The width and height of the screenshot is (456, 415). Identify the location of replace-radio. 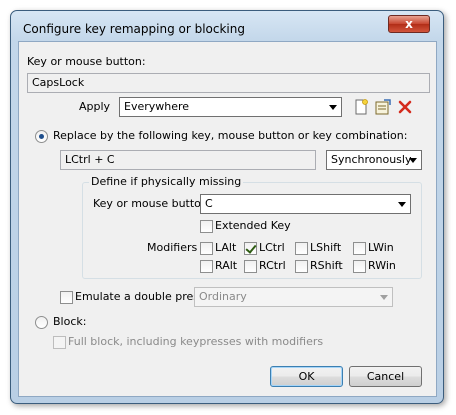
(41, 136).